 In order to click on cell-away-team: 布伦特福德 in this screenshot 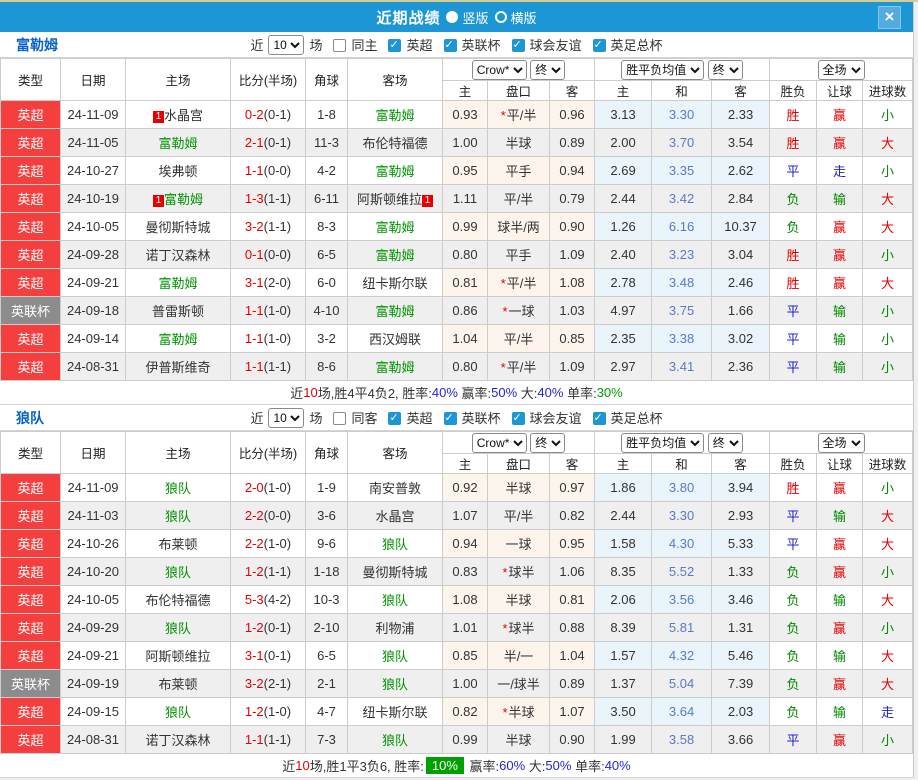, I will do `click(395, 142)`.